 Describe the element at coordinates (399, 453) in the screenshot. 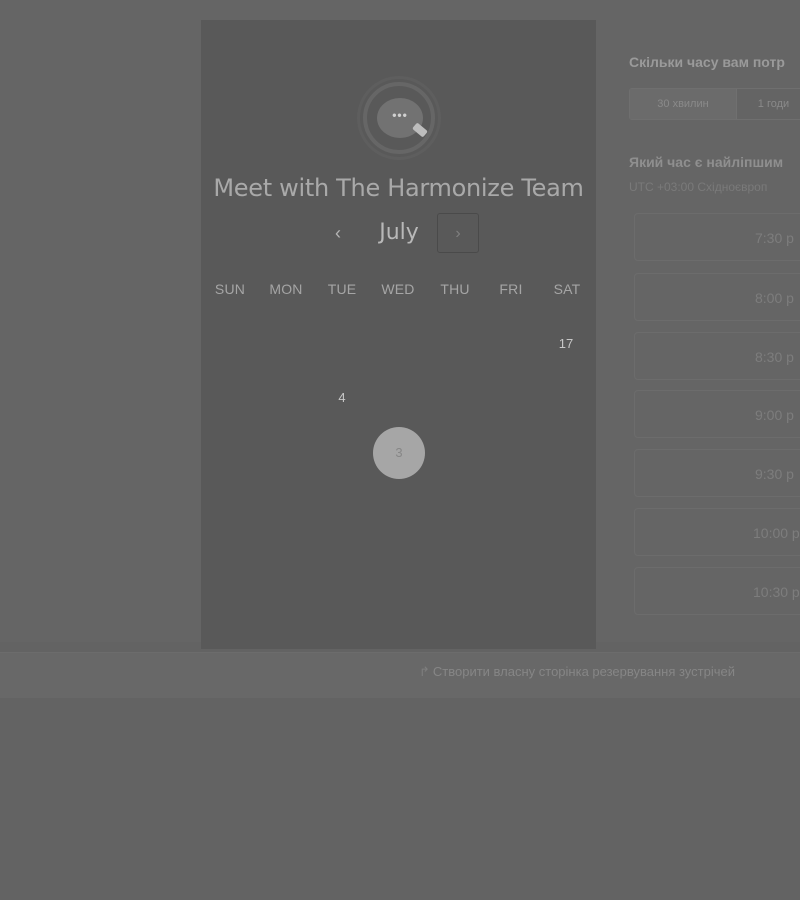

I see `calendar-day-selected: 3` at that location.